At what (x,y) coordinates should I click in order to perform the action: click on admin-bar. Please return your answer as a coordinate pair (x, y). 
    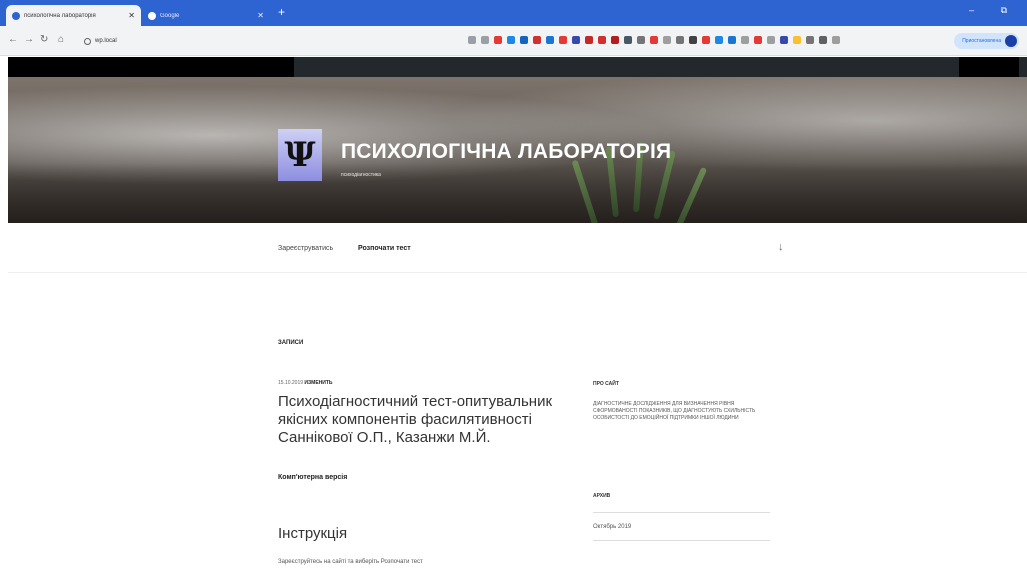
    Looking at the image, I should click on (517, 67).